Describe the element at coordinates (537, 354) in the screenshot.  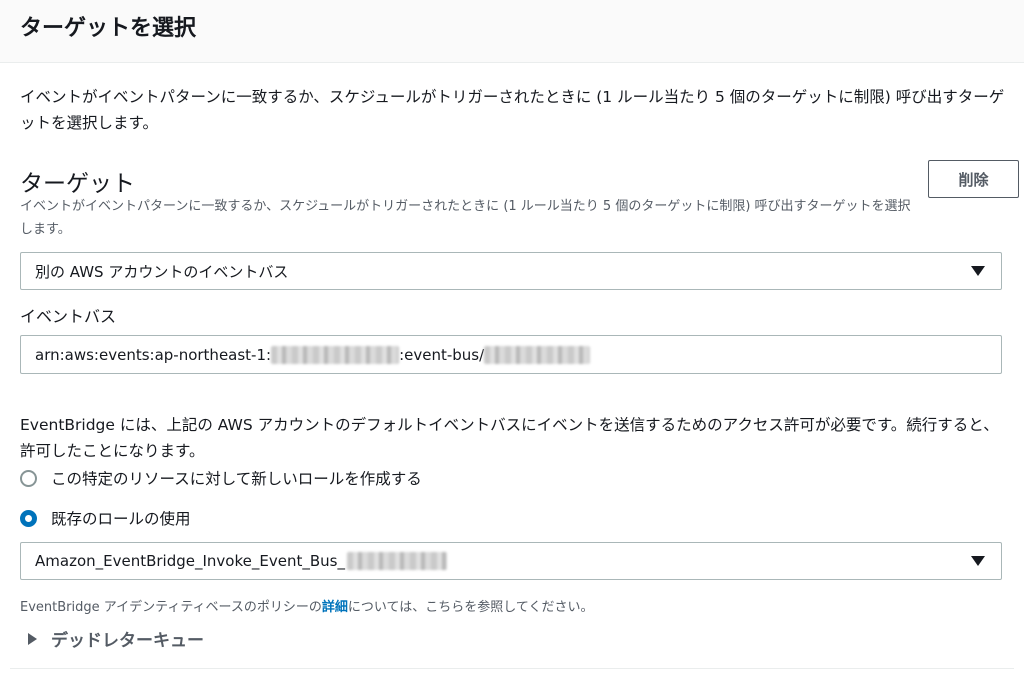
I see `redacted-bus-name` at that location.